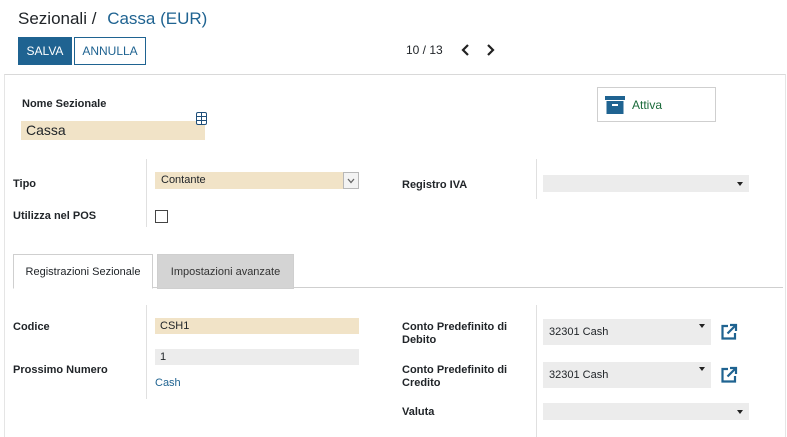 The image size is (787, 437). I want to click on pager: 10 / 13, so click(452, 50).